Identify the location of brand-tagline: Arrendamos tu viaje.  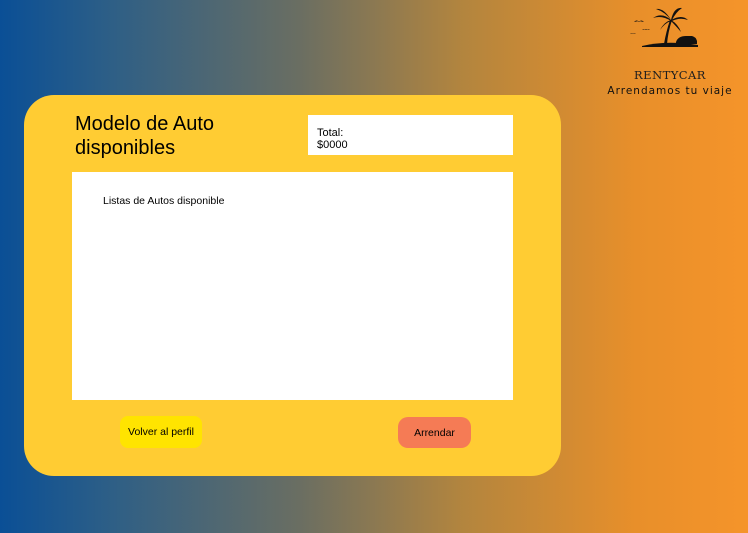
(670, 91).